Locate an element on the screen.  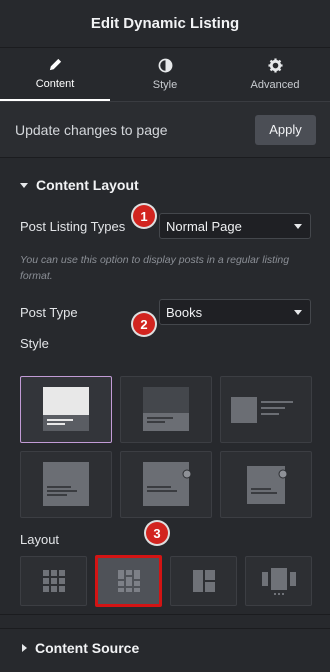
update-text: Update changes to page is located at coordinates (91, 129).